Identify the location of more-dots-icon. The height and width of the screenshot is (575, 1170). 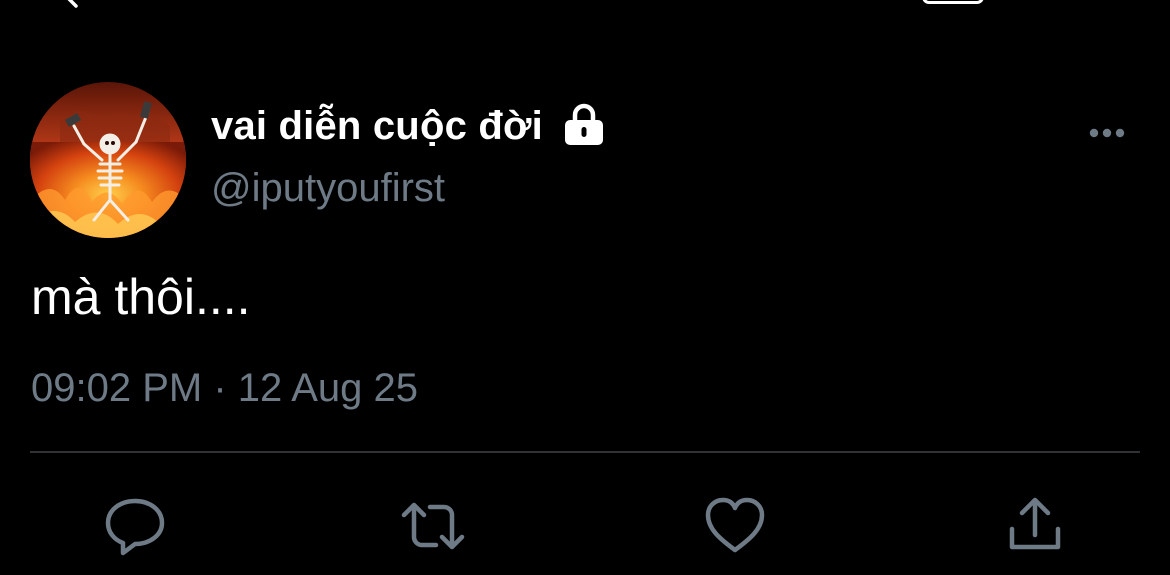
(1107, 133).